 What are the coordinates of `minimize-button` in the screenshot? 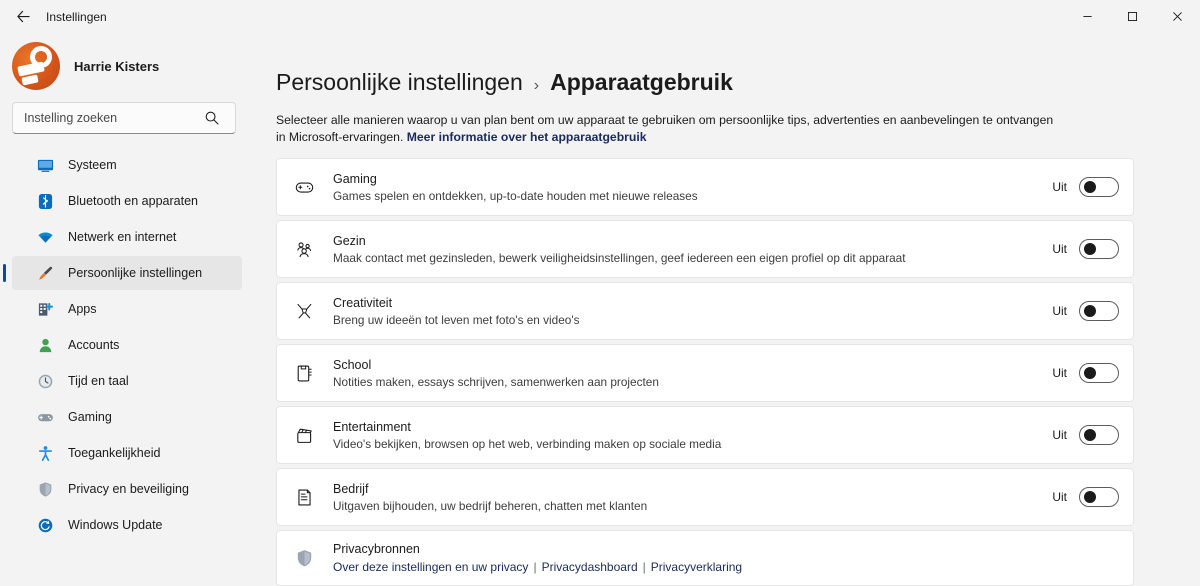 It's located at (1087, 16).